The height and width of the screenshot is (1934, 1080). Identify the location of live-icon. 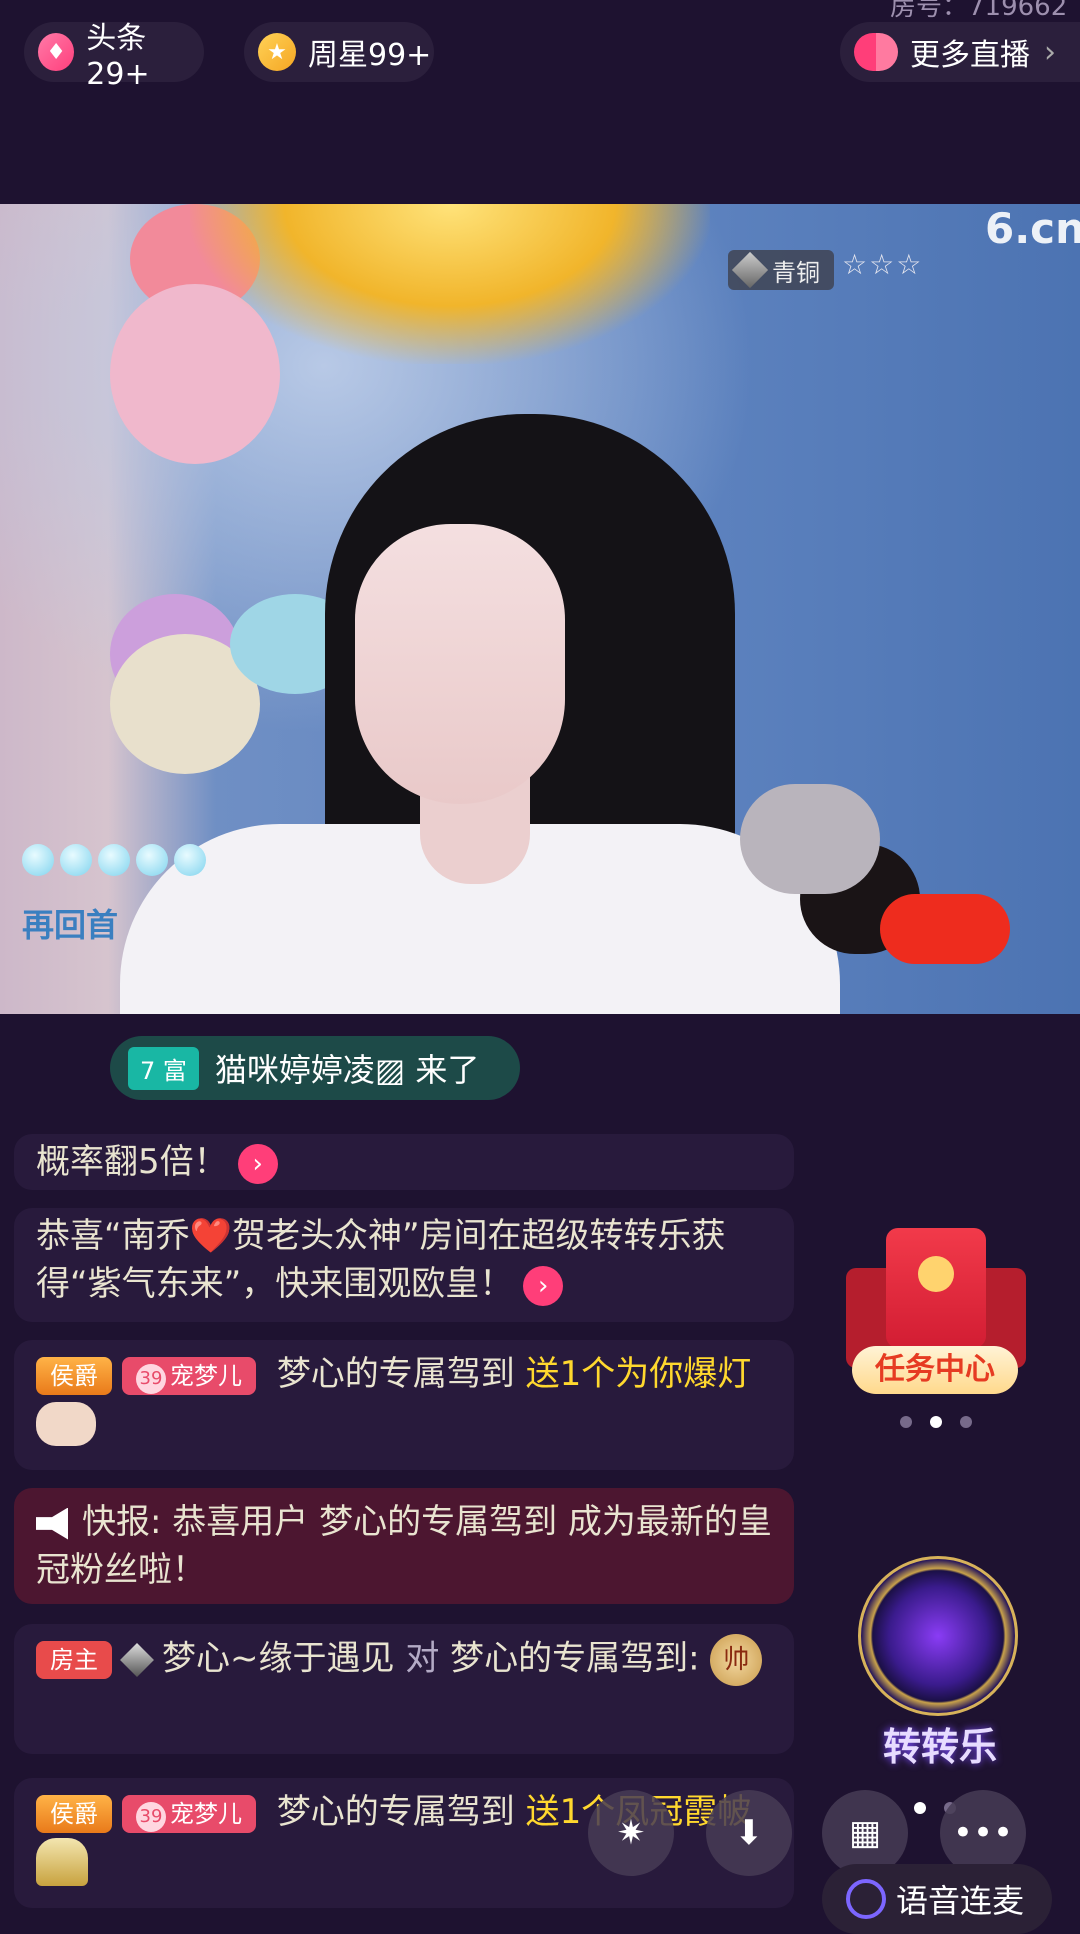
(876, 52).